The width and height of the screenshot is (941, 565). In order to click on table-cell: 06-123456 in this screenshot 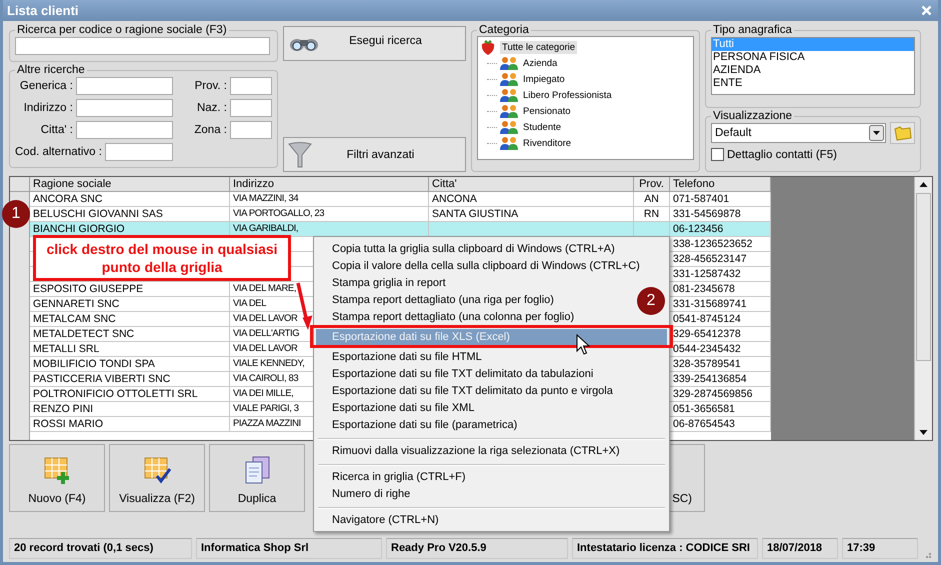, I will do `click(720, 229)`.